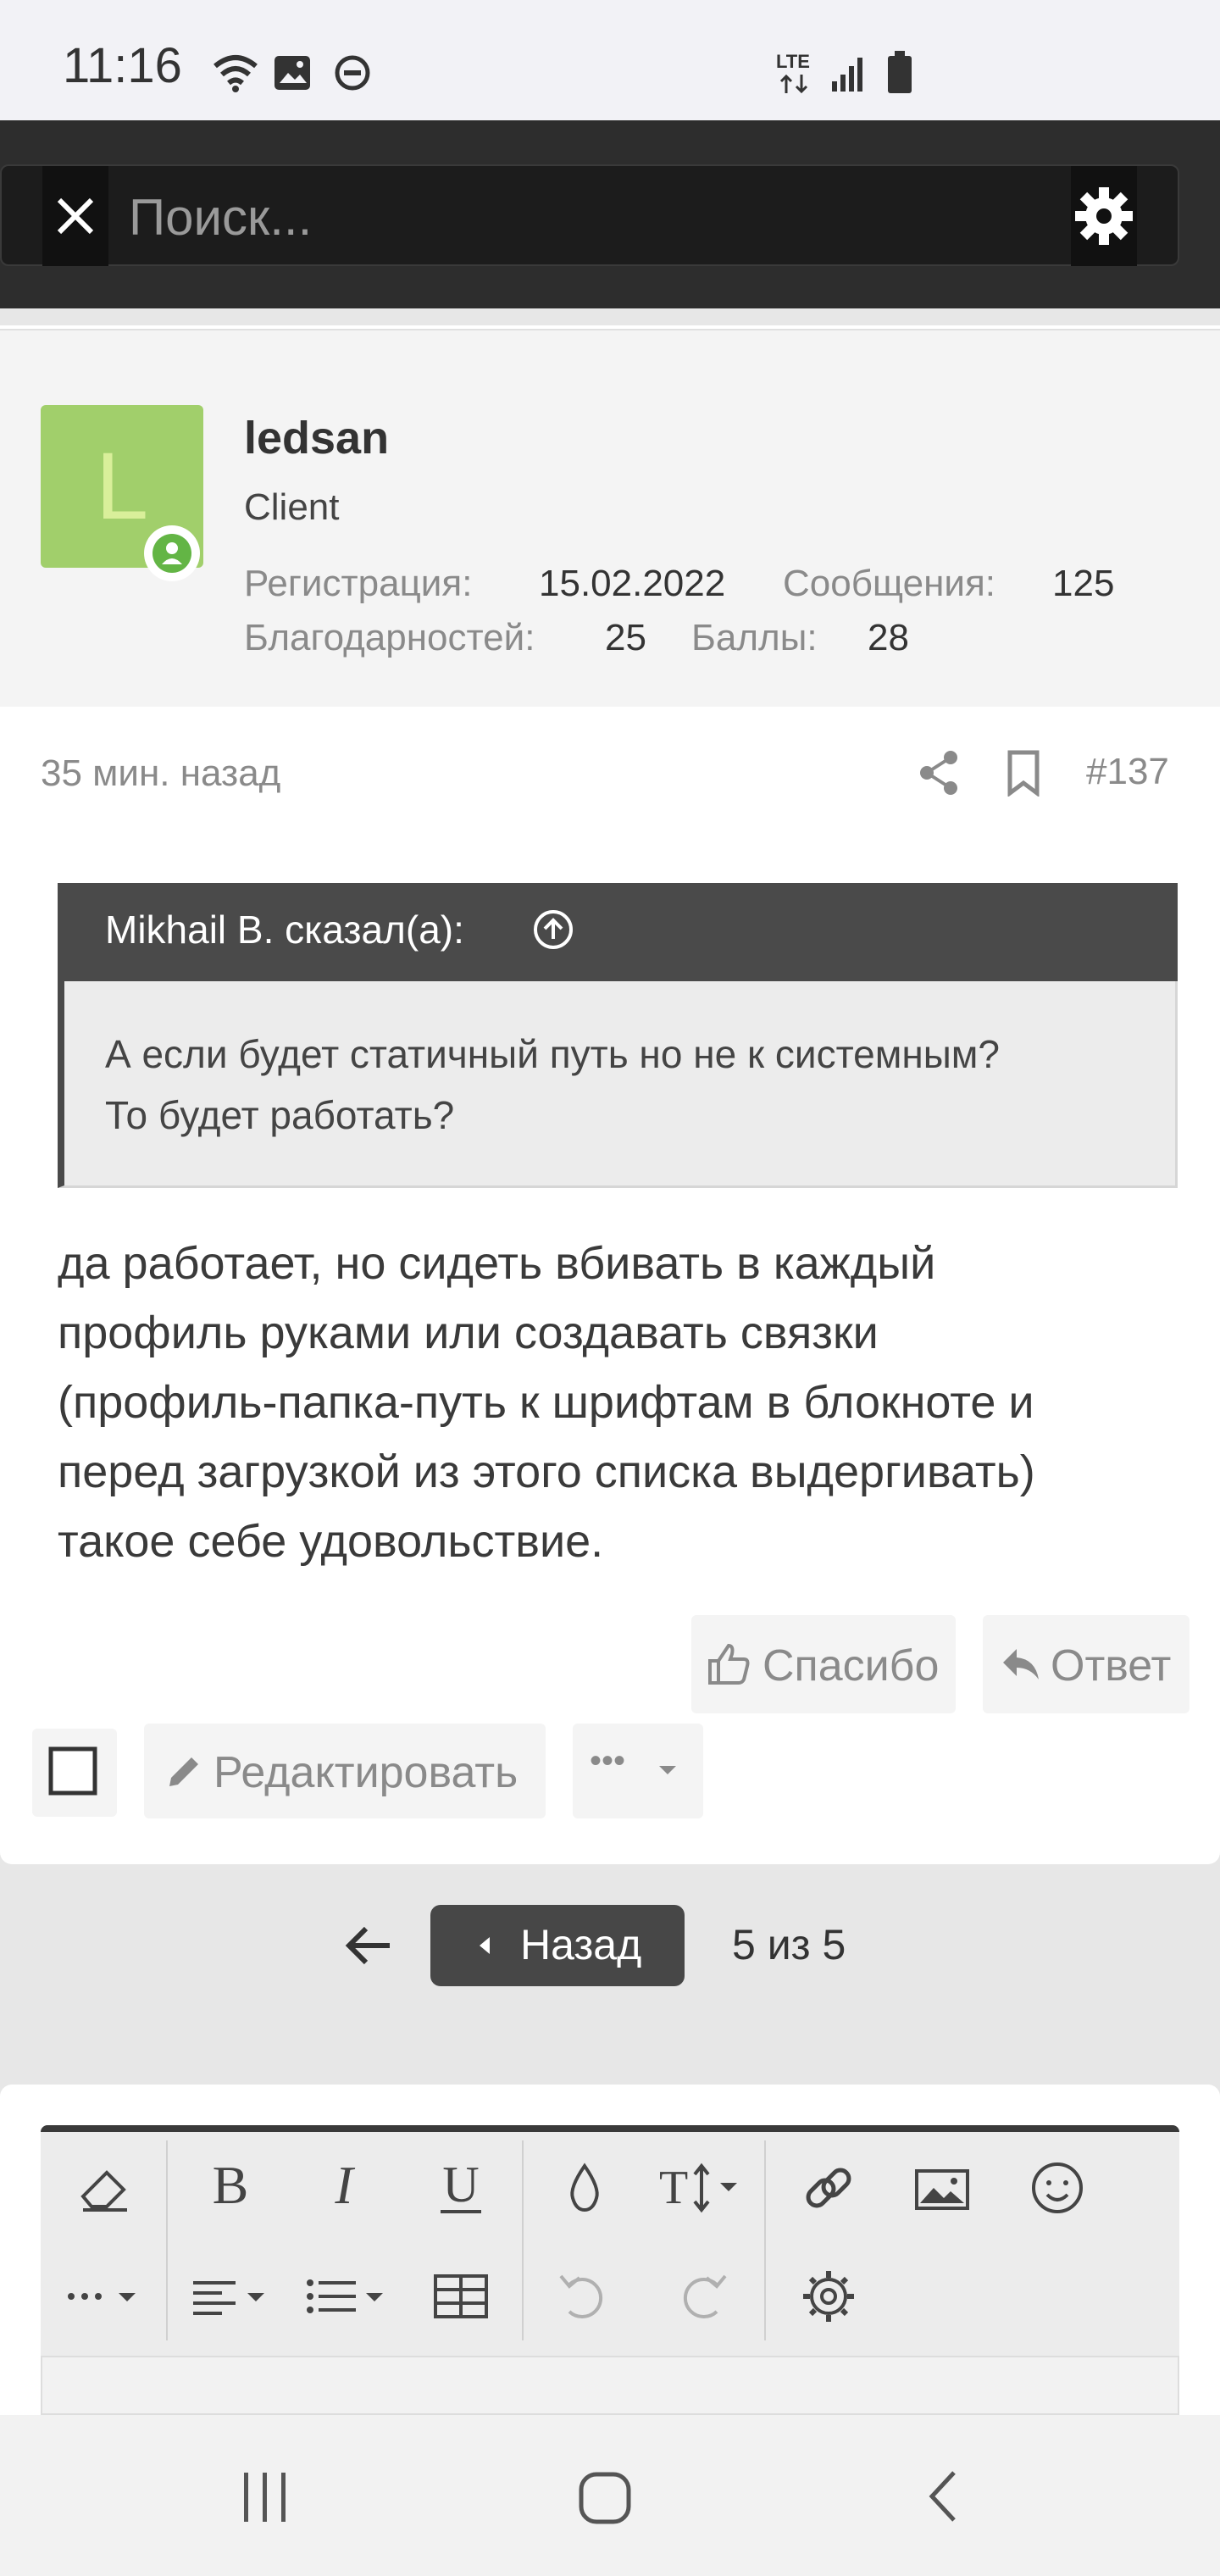 This screenshot has height=2576, width=1220. I want to click on undo-icon, so click(581, 2296).